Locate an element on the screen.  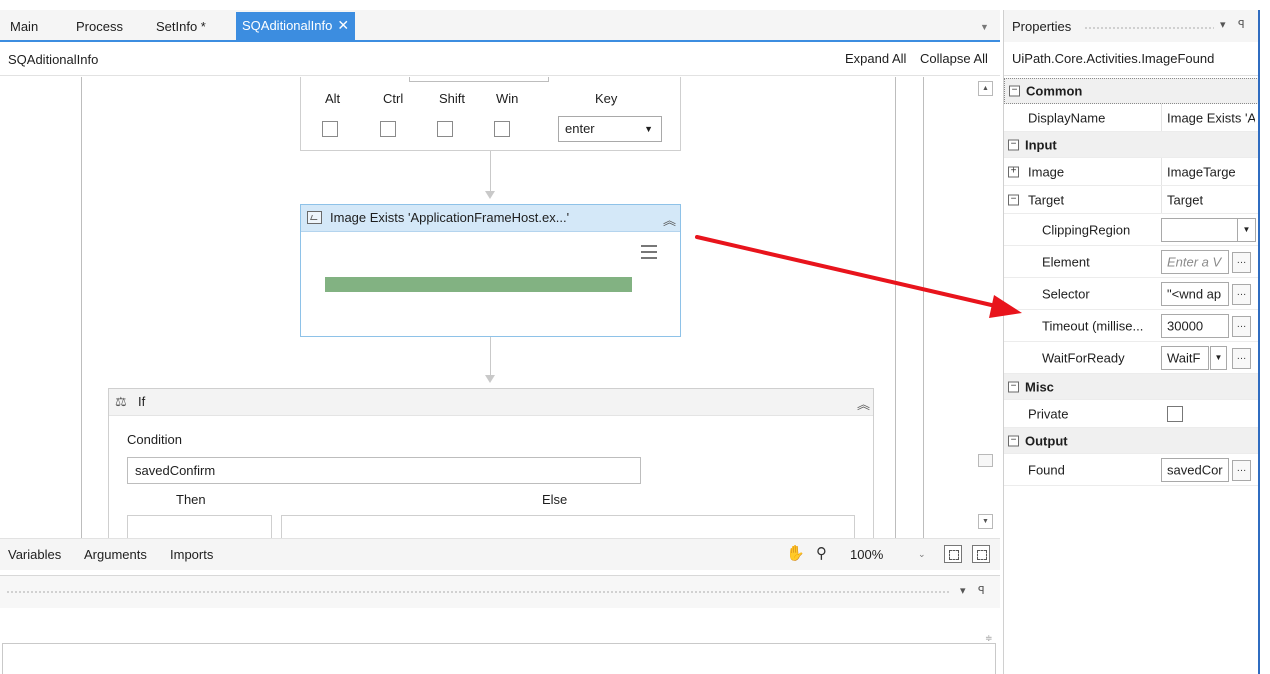
send-hotkey-activity: Alt Ctrl Shift Win Key enter ▼ is located at coordinates (490, 114).